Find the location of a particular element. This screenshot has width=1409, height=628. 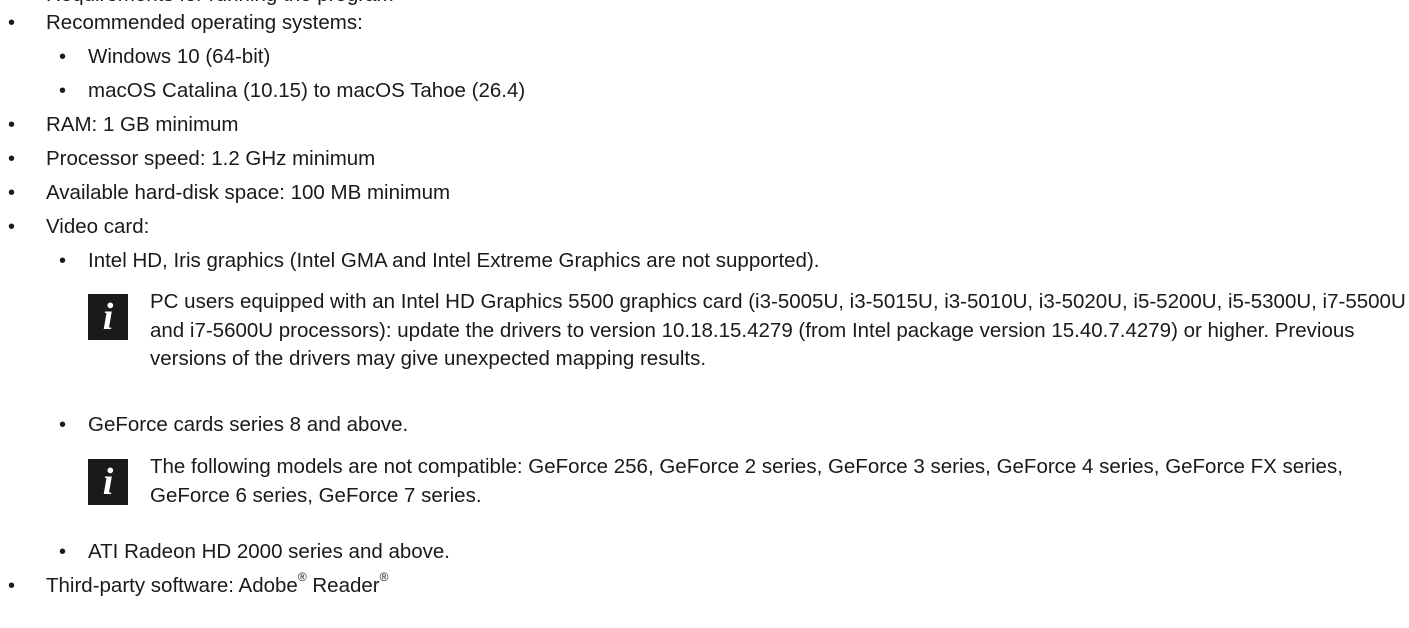

list-item-text: Video card: is located at coordinates (98, 226).